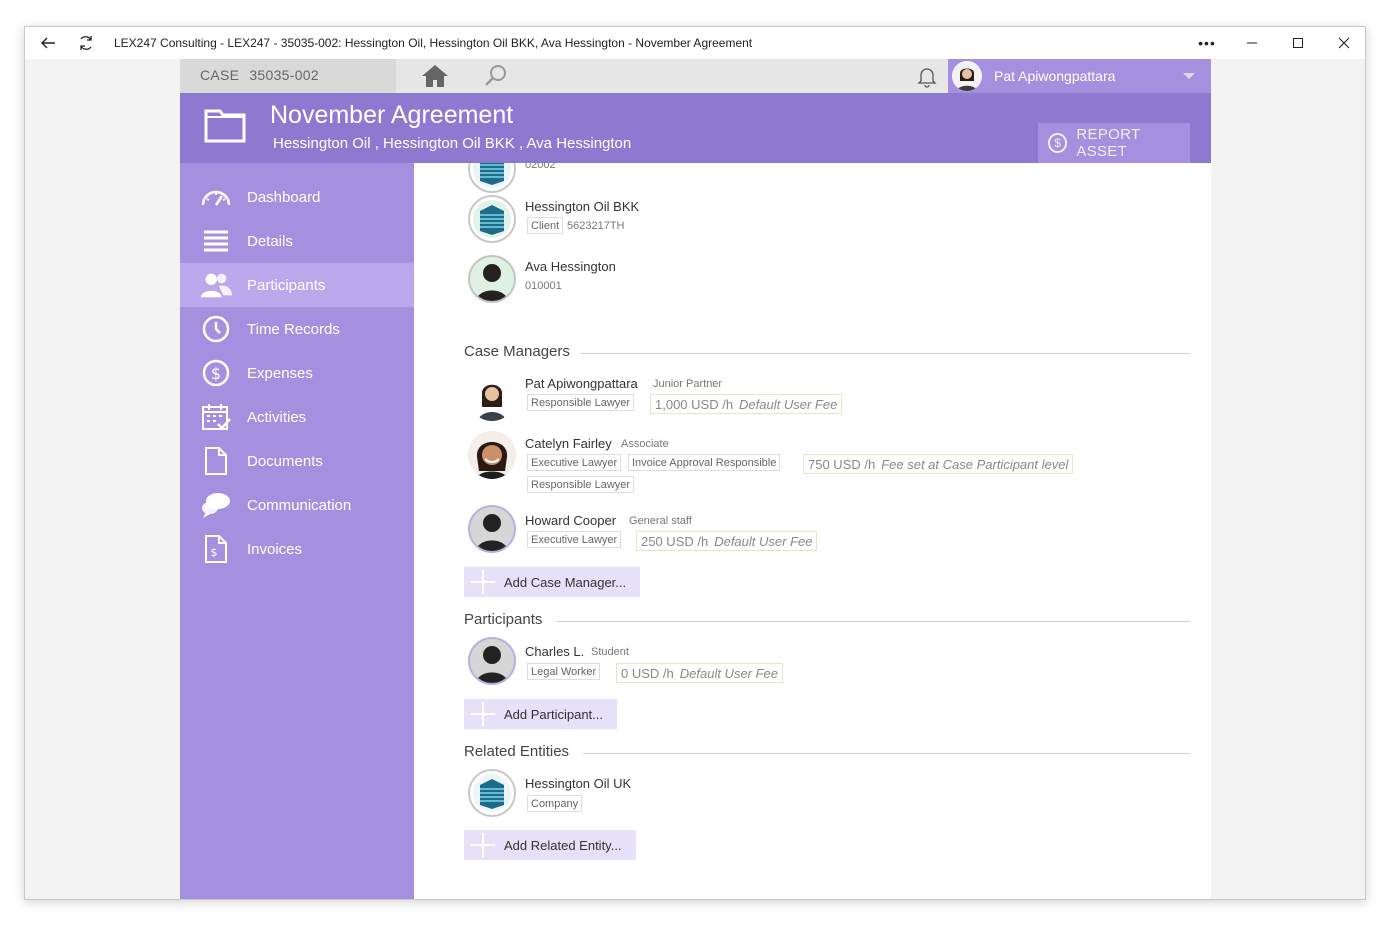 The image size is (1390, 925). I want to click on sidebar-item-label: Participants, so click(286, 285).